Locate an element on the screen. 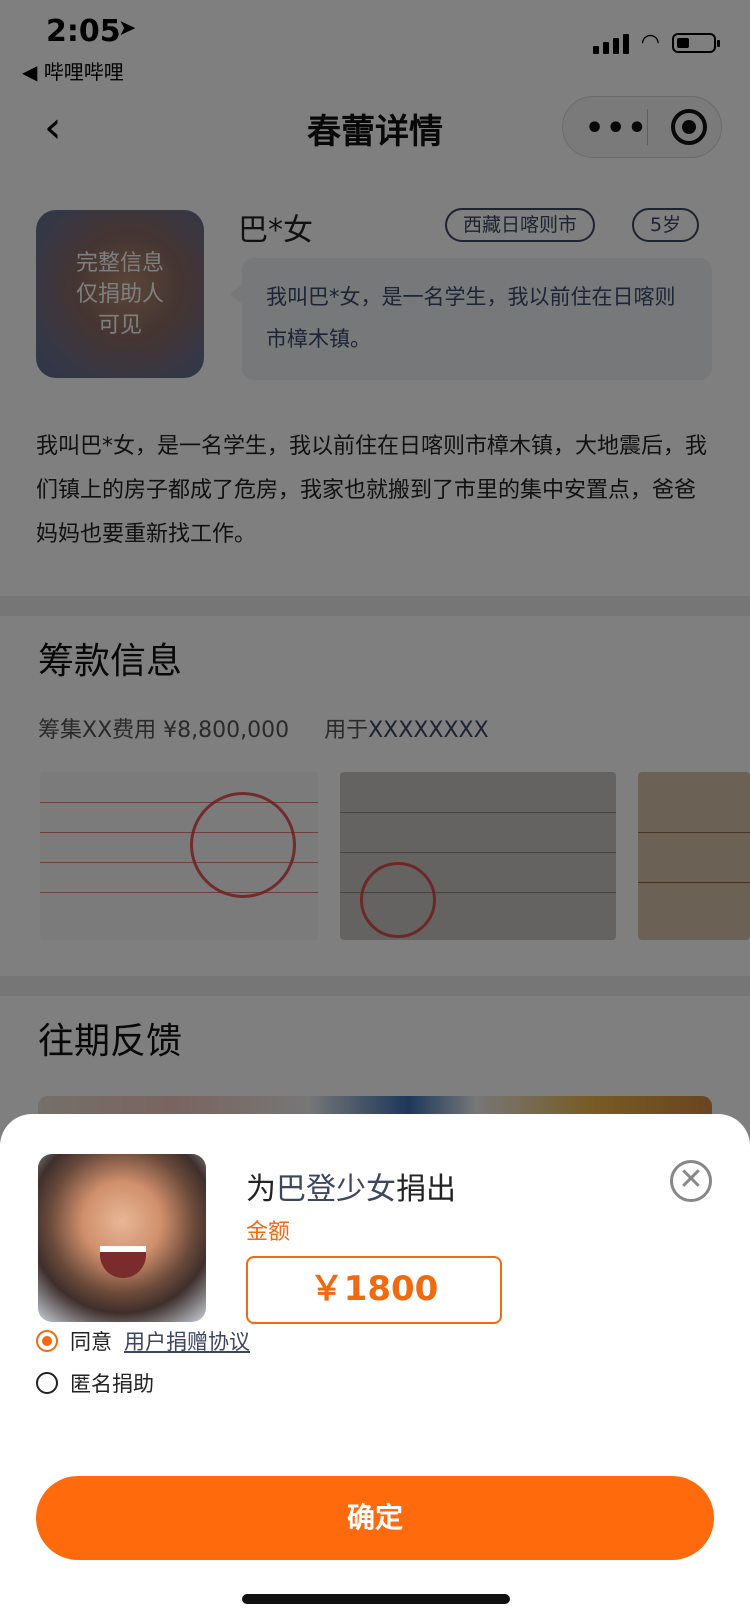  amount-field: ￥1800 is located at coordinates (374, 1290).